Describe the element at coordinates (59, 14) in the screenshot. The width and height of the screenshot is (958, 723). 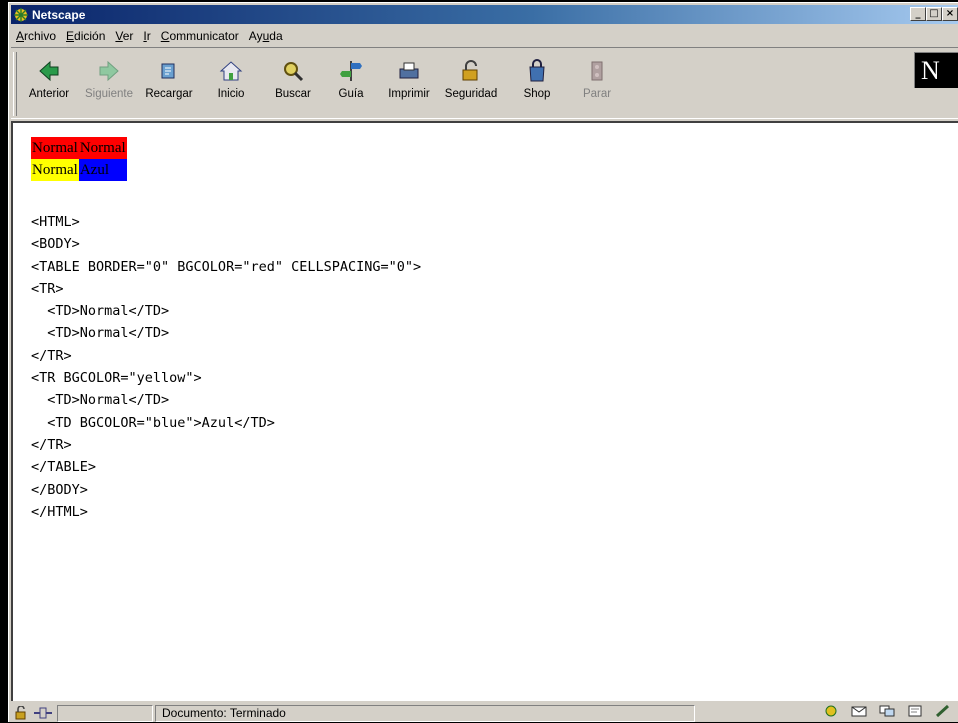
I see `window-title: Netscape` at that location.